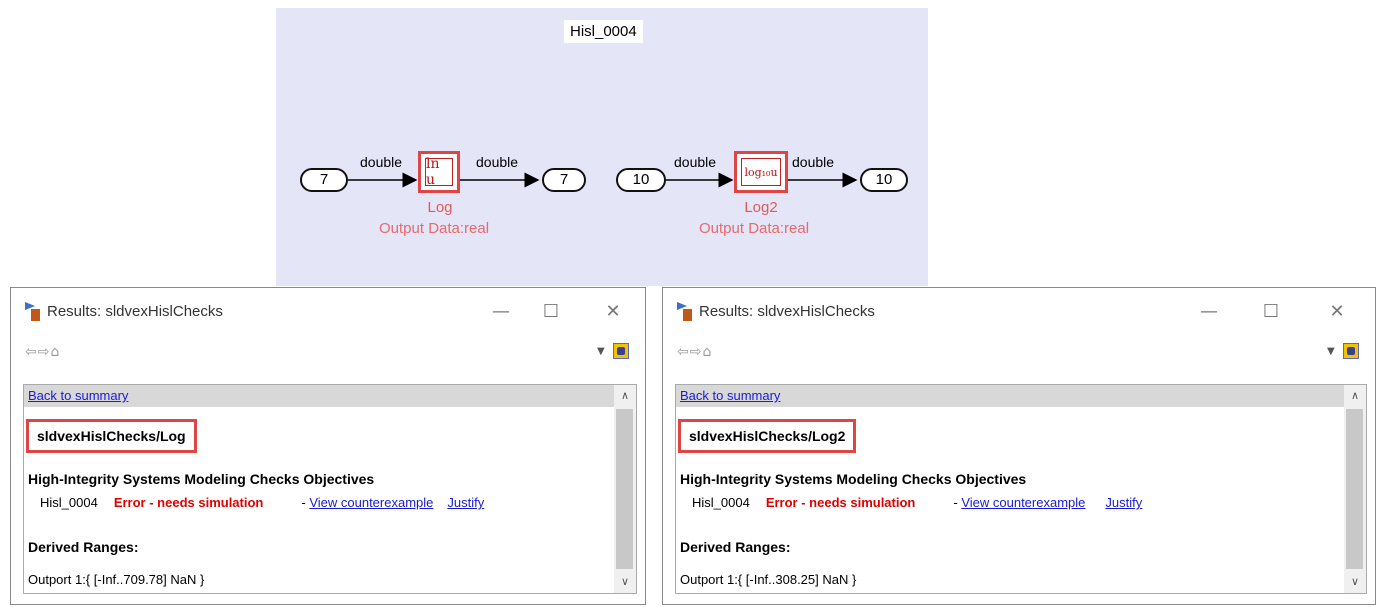  What do you see at coordinates (754, 228) in the screenshot?
I see `log2-block-annotation: Output Data:real` at bounding box center [754, 228].